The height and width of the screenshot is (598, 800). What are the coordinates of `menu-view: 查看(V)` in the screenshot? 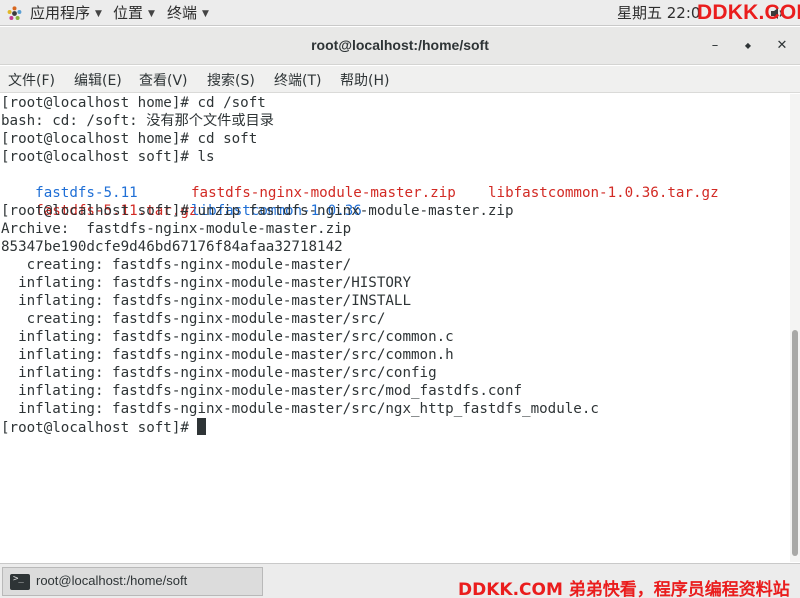 It's located at (163, 80).